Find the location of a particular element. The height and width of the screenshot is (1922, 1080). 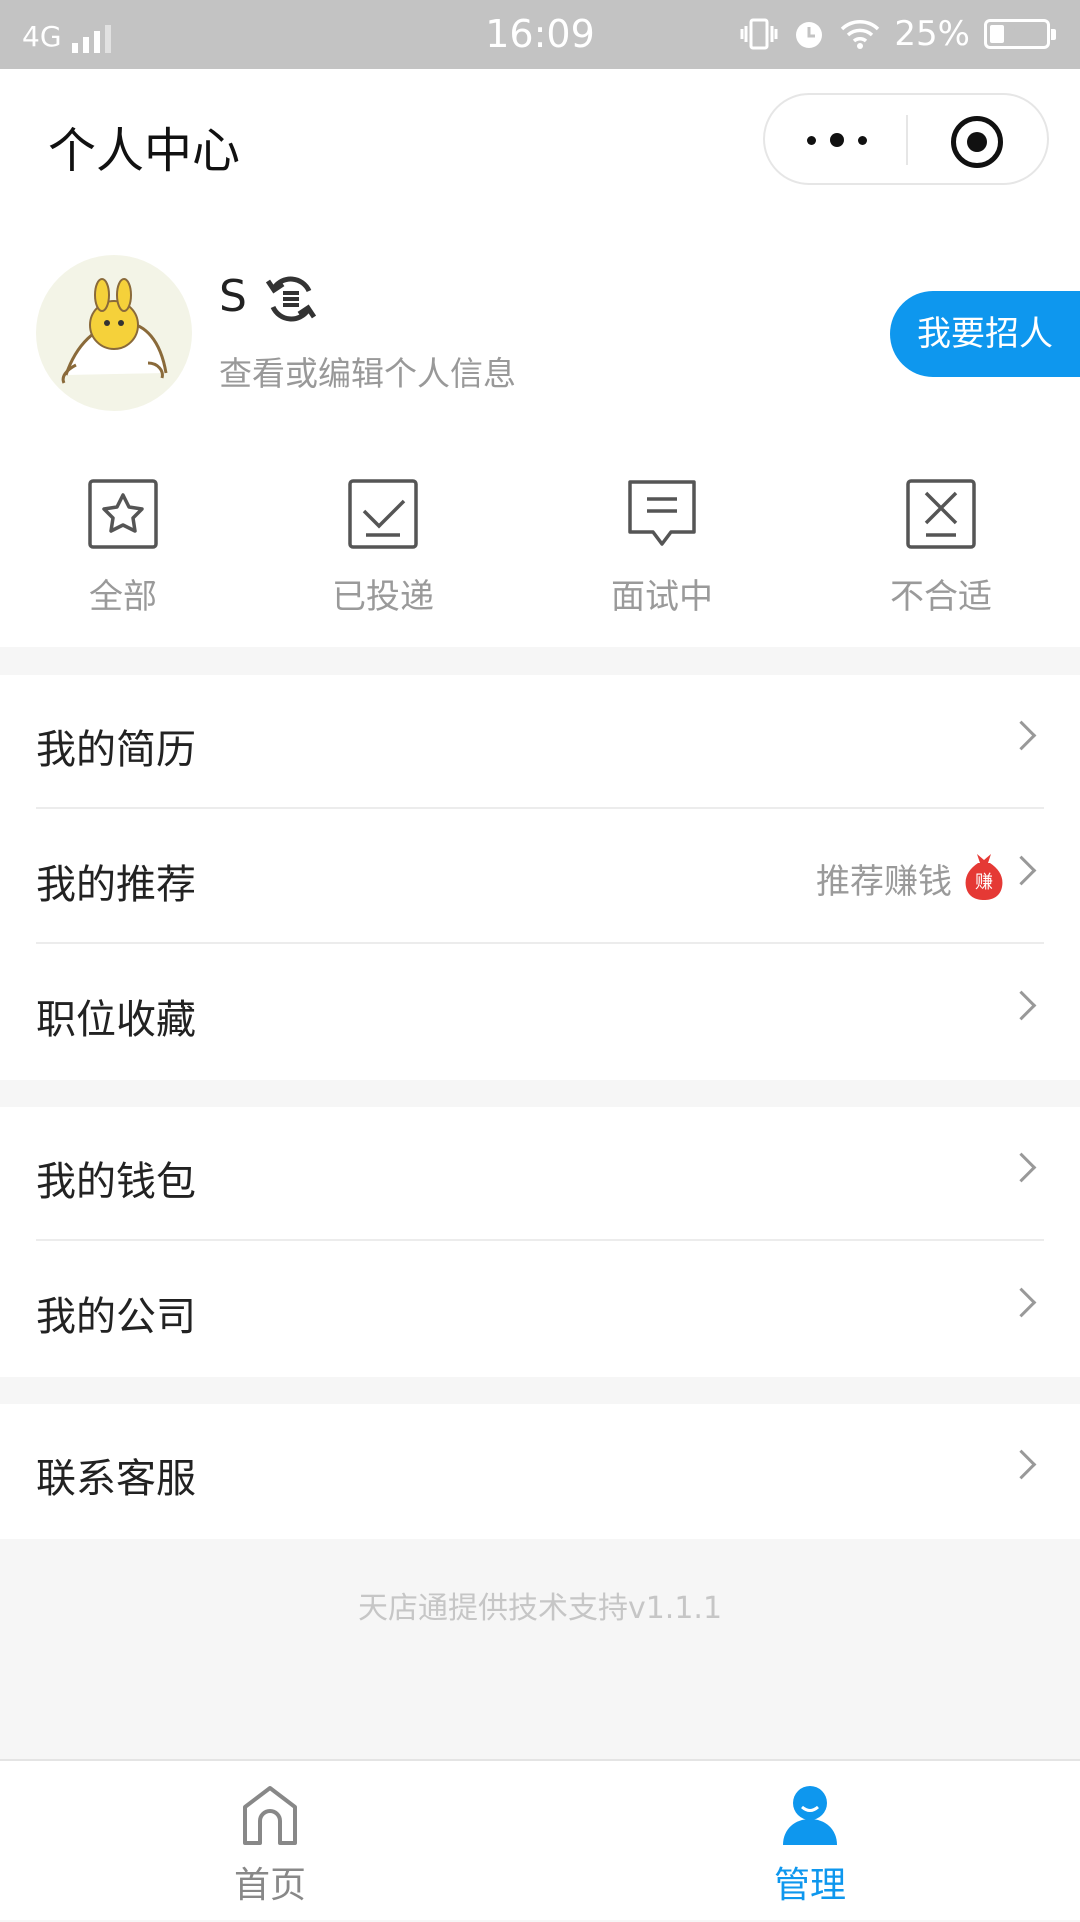

wifi-icon is located at coordinates (860, 34).